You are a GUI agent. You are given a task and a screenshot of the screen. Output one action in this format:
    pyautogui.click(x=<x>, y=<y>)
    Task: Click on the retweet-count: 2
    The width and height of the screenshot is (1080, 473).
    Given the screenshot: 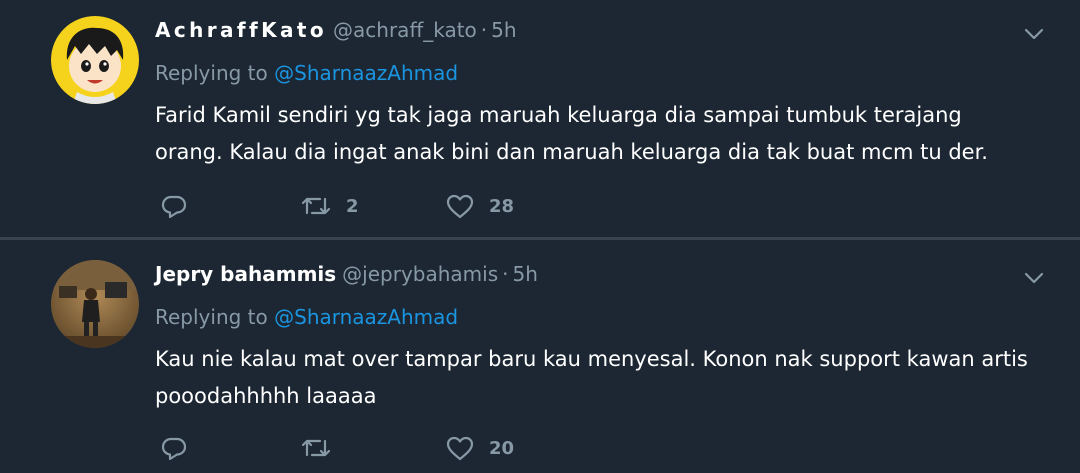 What is the action you would take?
    pyautogui.click(x=352, y=206)
    